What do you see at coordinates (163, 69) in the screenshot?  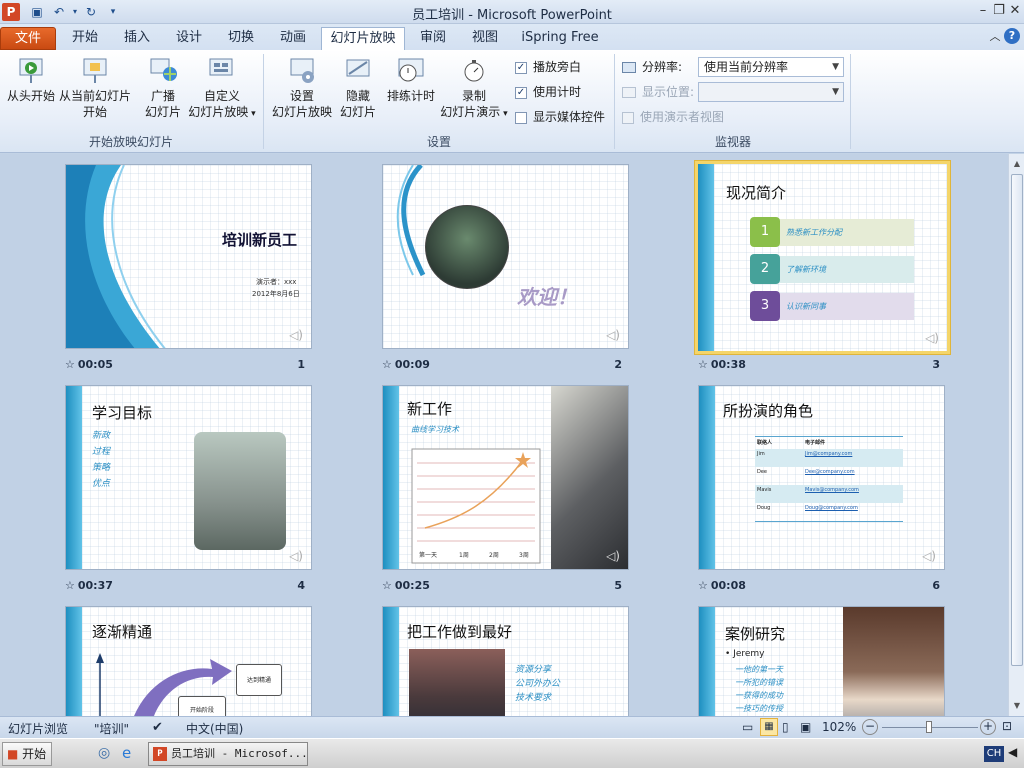 I see `broadcast-icon` at bounding box center [163, 69].